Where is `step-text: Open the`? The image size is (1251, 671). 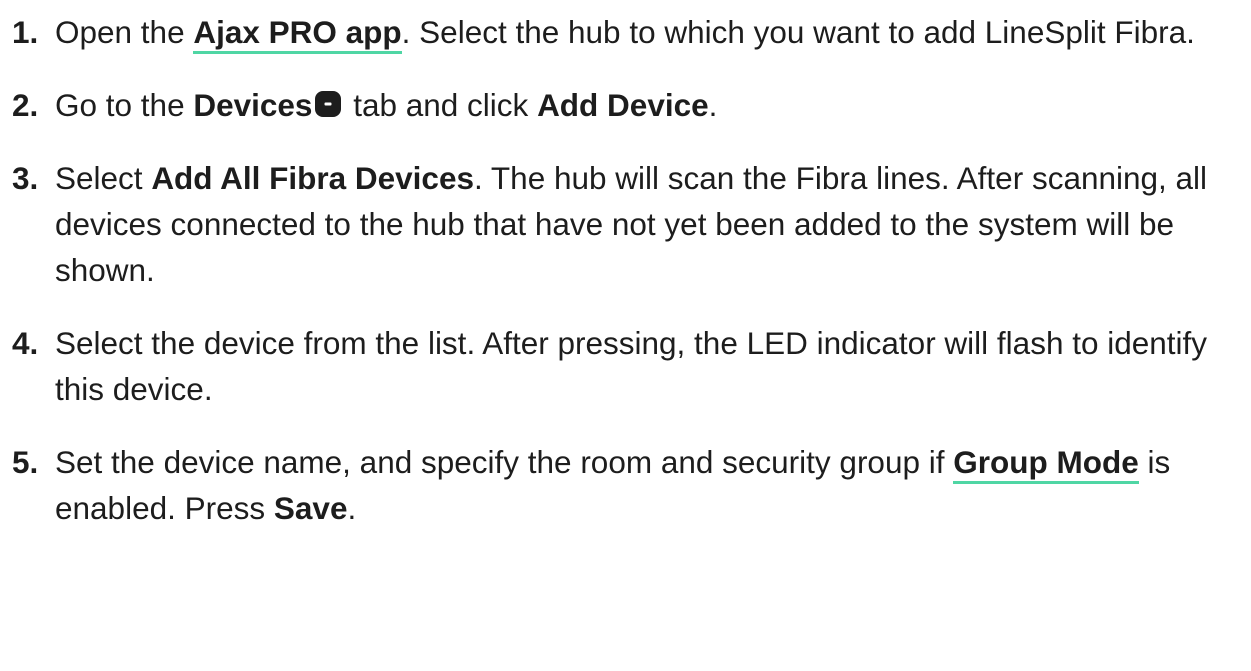
step-text: Open the is located at coordinates (124, 32).